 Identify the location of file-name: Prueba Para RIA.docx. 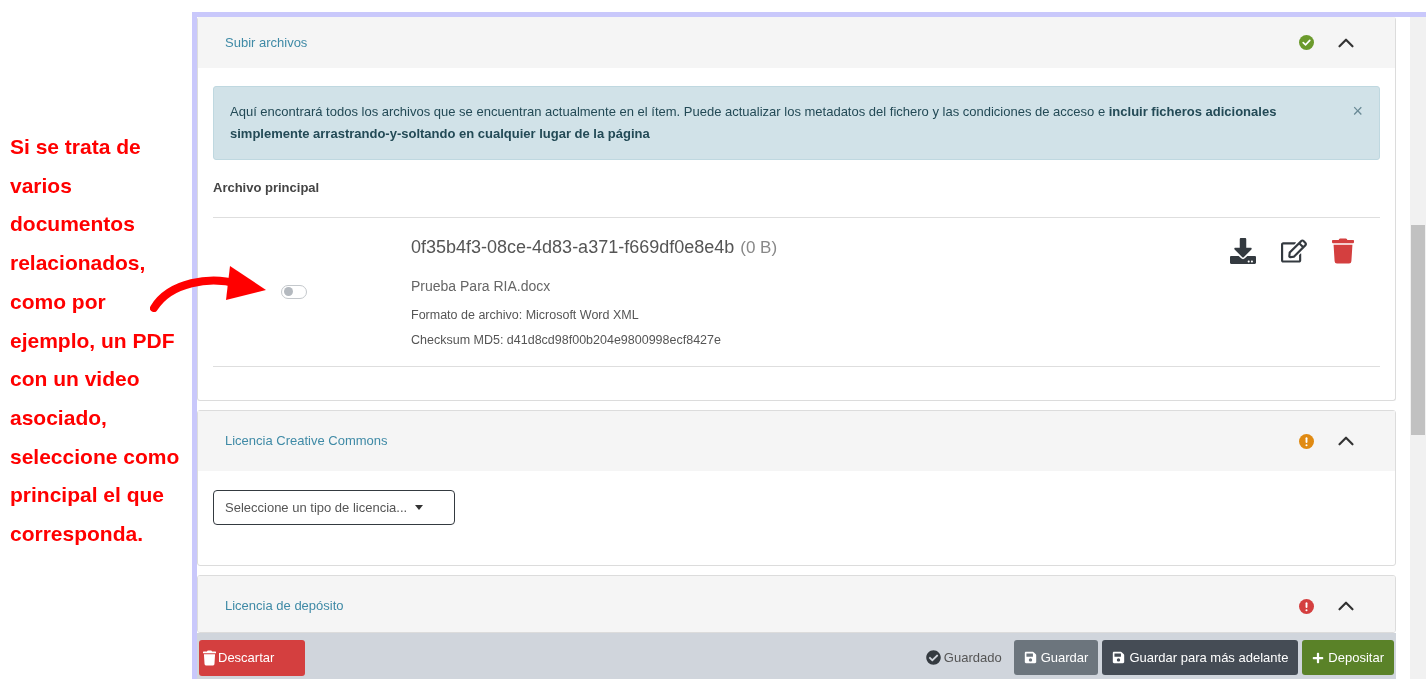
(481, 286).